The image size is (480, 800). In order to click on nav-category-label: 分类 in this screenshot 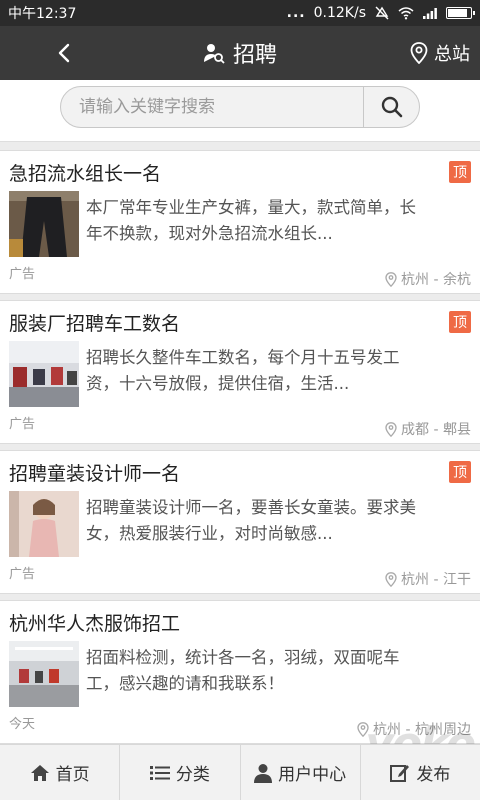, I will do `click(192, 775)`.